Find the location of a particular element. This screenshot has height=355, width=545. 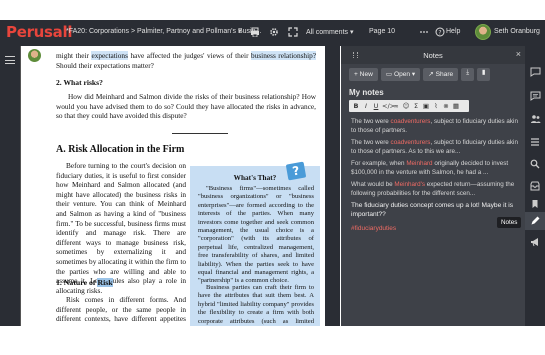

notes-tooltip: Notes is located at coordinates (509, 222).